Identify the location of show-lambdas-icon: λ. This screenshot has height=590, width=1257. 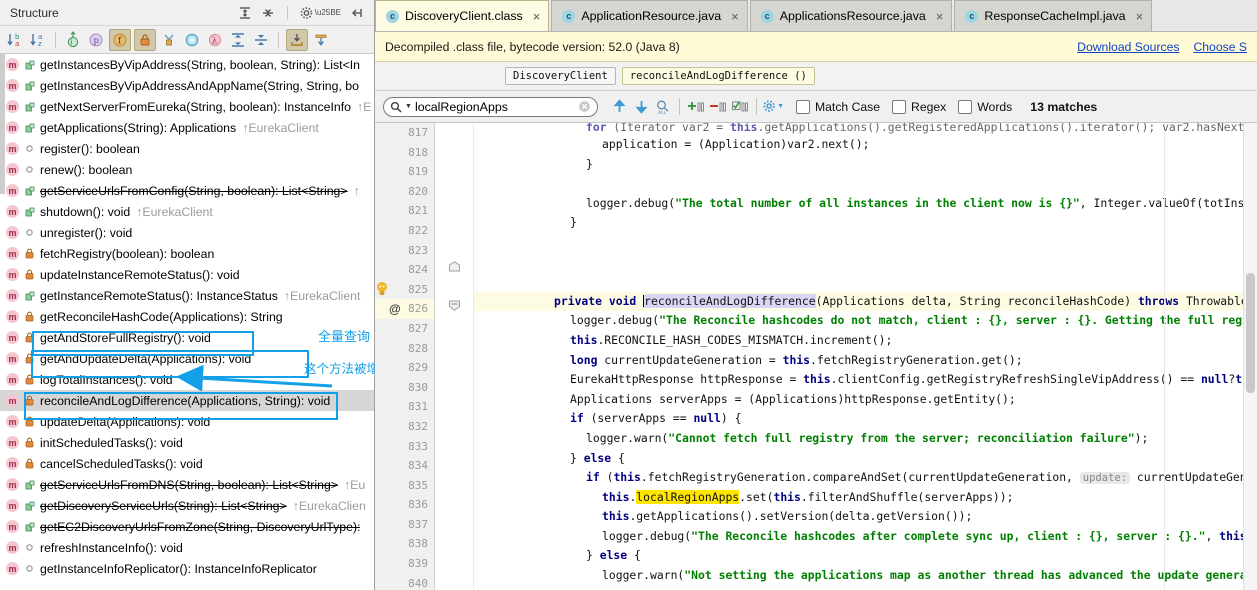
(215, 40).